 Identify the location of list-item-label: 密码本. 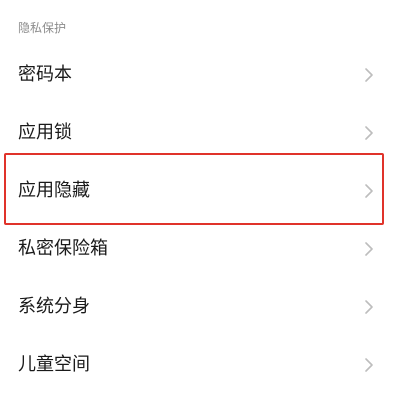
(45, 74).